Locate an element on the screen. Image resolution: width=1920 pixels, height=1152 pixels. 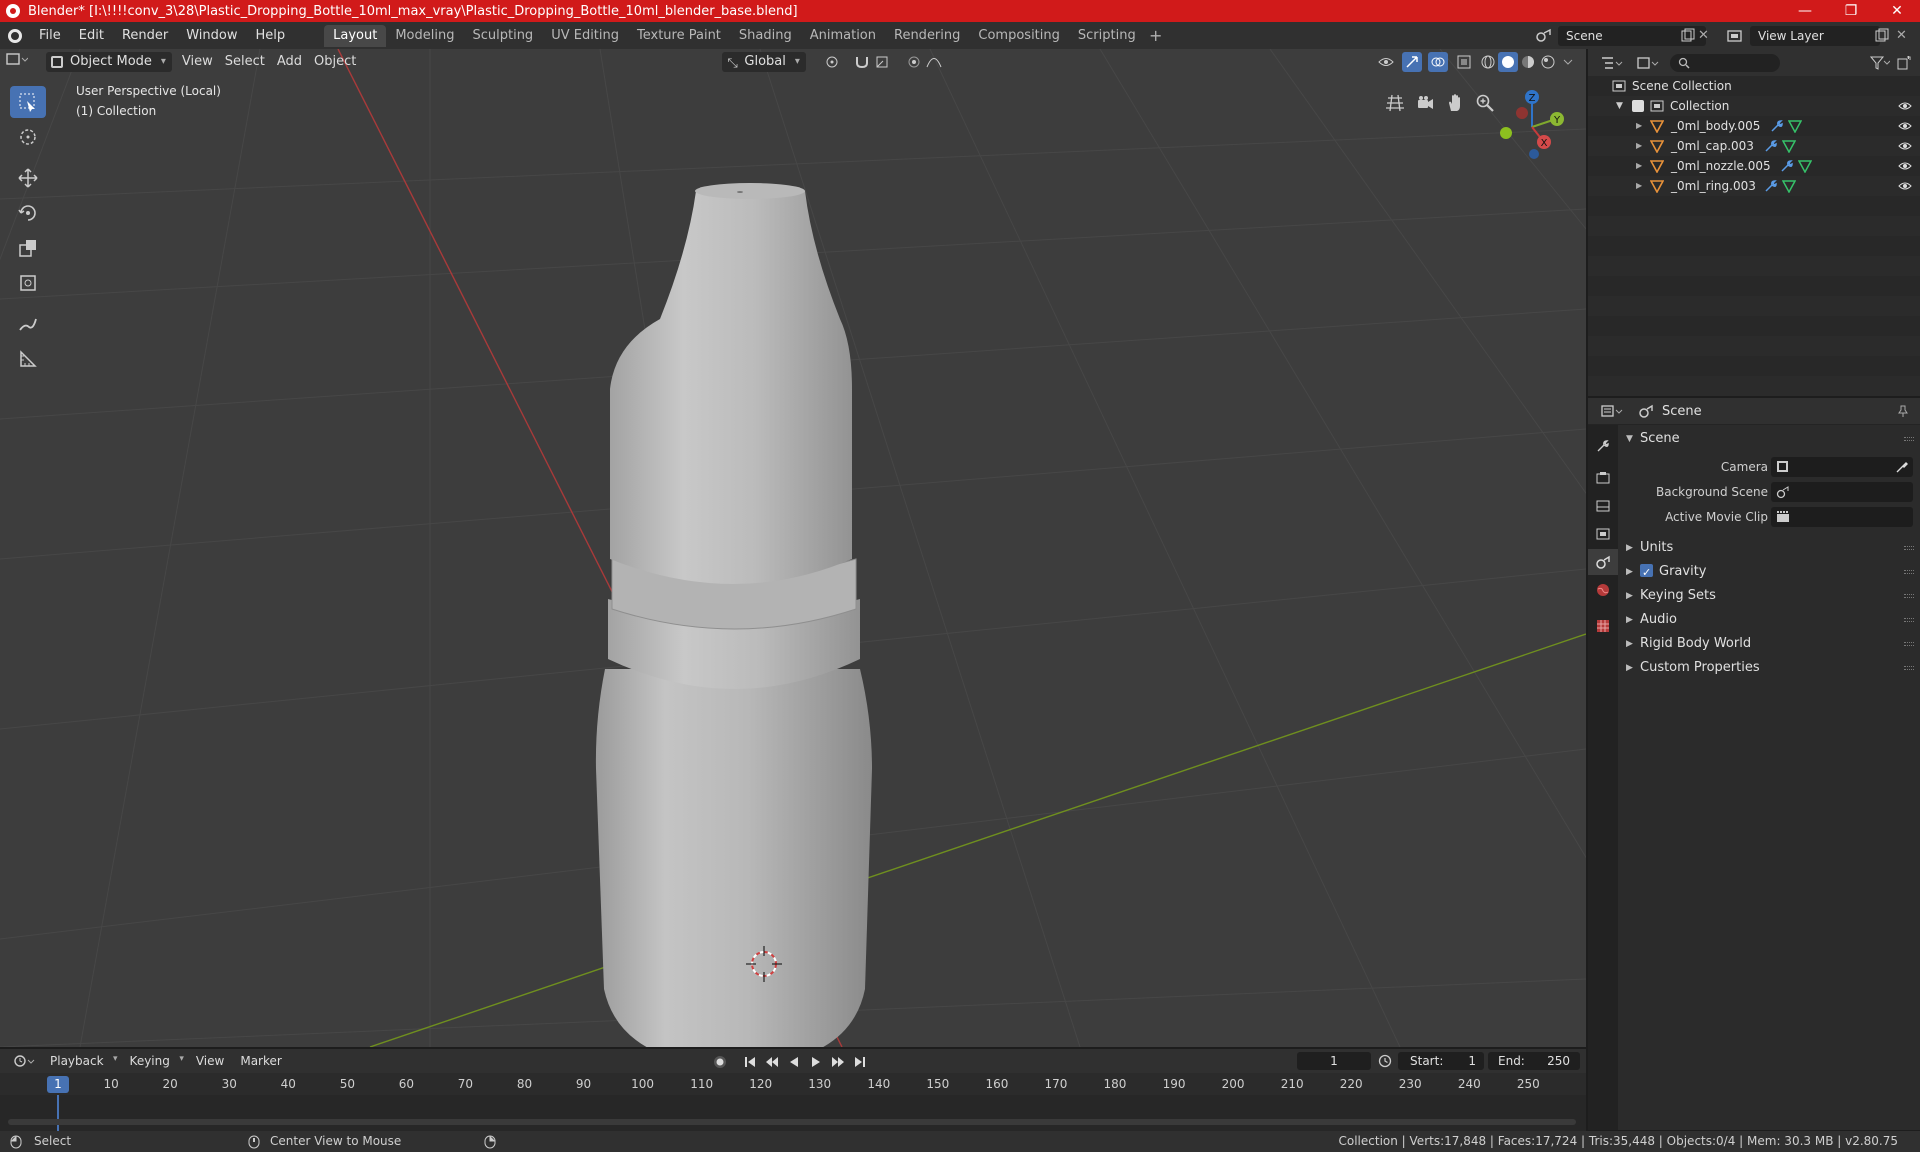
tab-modeling: Modeling is located at coordinates (424, 36).